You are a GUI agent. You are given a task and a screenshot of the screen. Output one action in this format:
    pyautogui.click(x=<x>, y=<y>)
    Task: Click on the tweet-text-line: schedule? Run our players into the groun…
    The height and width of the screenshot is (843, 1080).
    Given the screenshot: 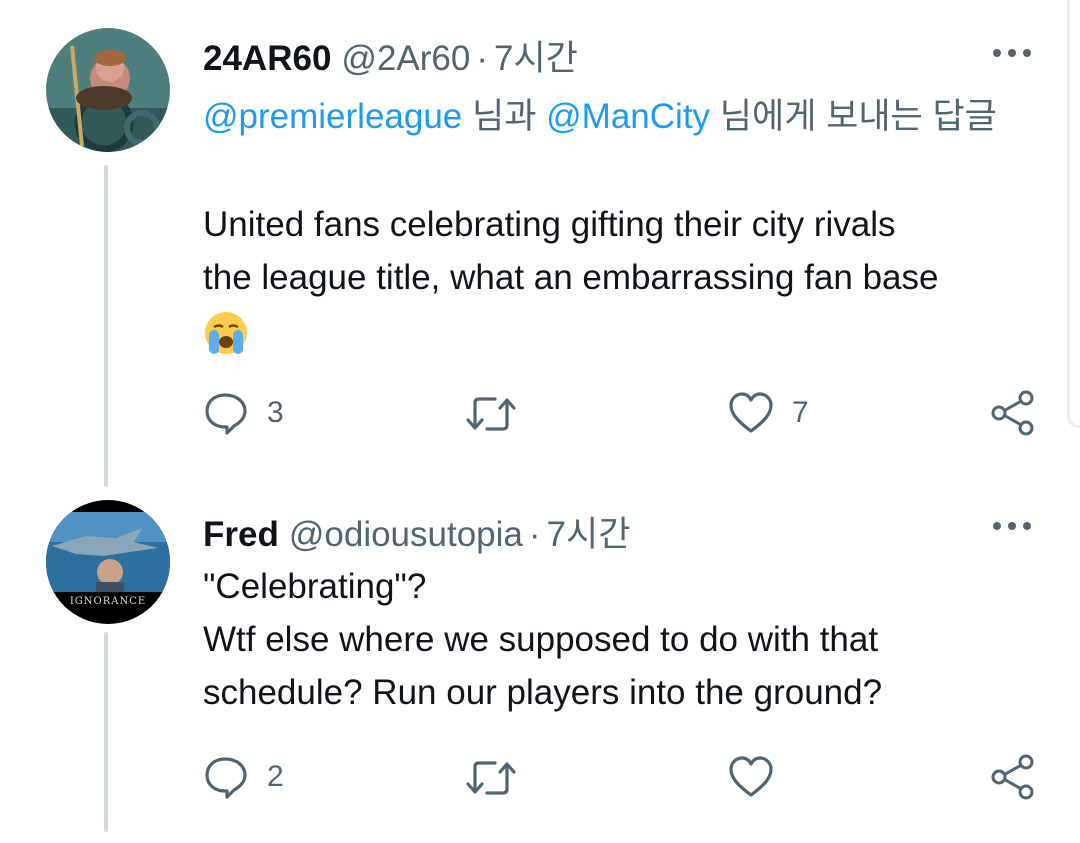 What is the action you would take?
    pyautogui.click(x=543, y=692)
    